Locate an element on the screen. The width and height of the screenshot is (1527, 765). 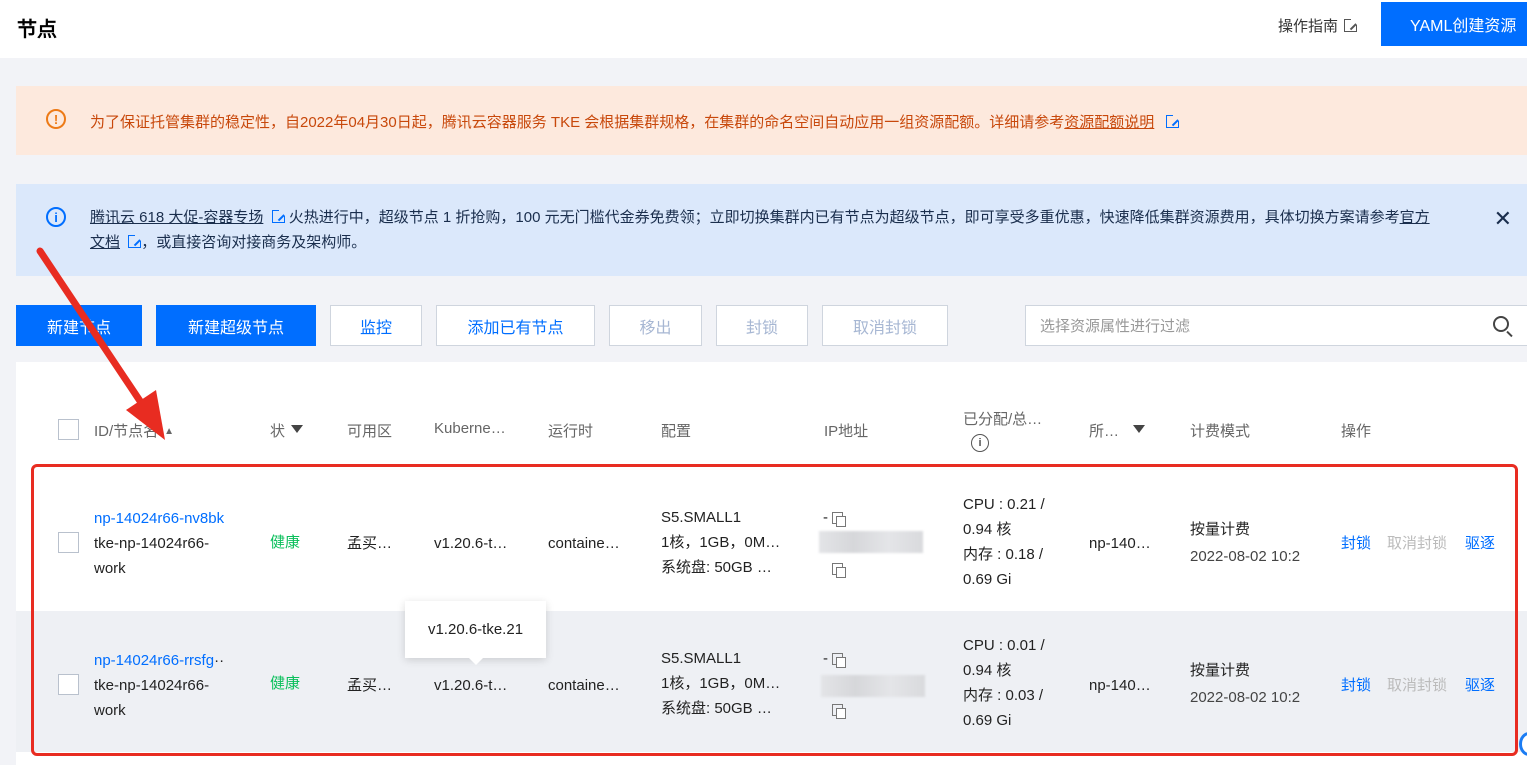
search-icon is located at coordinates (1501, 324).